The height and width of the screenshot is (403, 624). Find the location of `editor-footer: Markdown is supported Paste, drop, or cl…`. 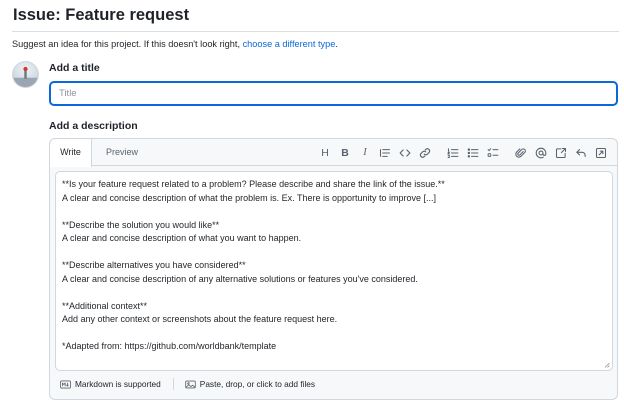

editor-footer: Markdown is supported Paste, drop, or cl… is located at coordinates (333, 384).